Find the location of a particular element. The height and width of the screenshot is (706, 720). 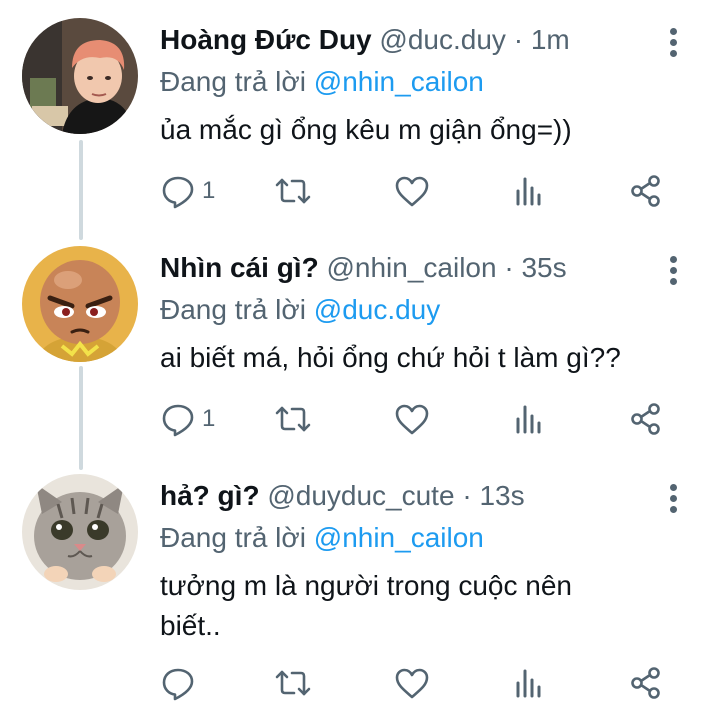

tweet-actions is located at coordinates (360, 682).